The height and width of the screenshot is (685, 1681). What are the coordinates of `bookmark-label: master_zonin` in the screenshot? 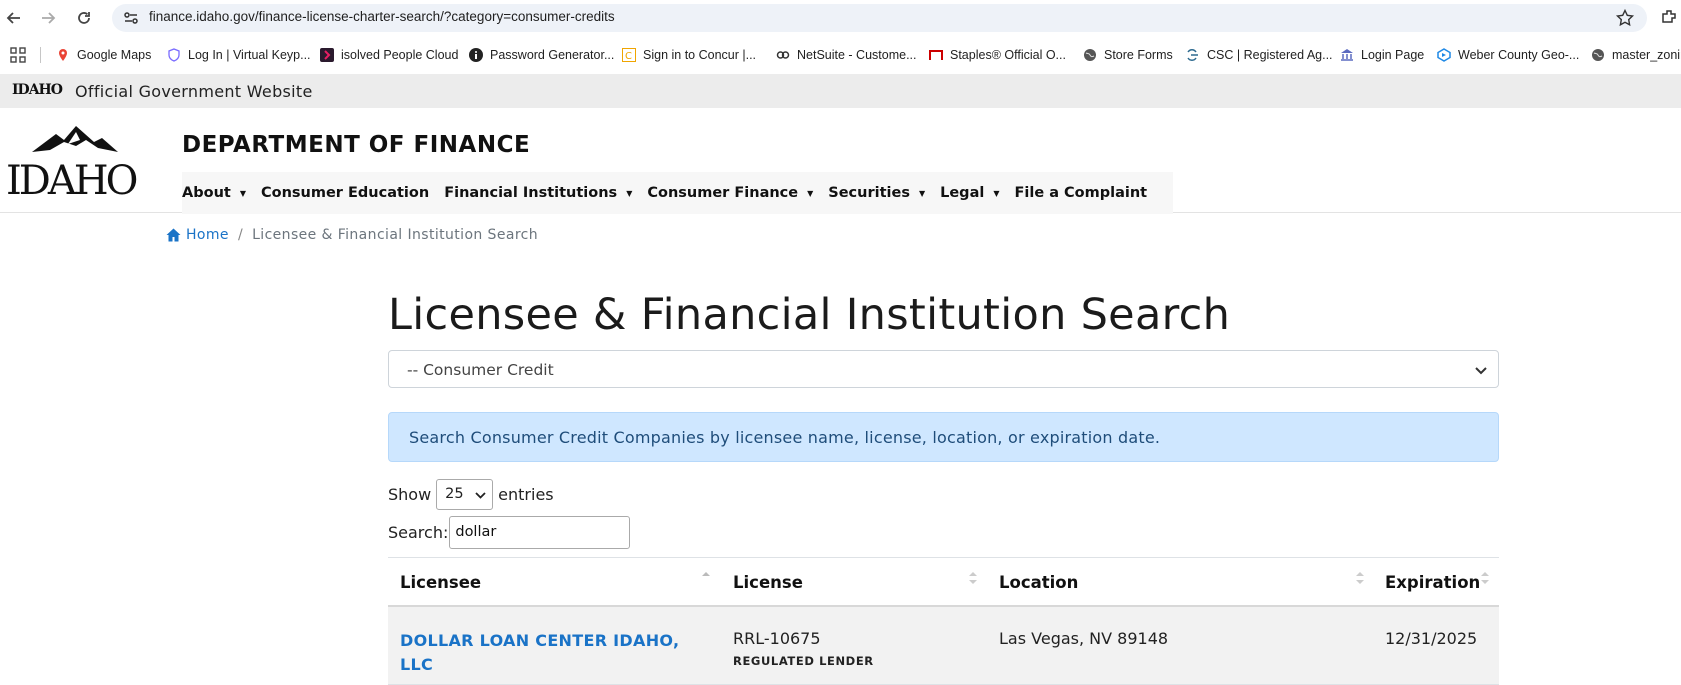 It's located at (1646, 55).